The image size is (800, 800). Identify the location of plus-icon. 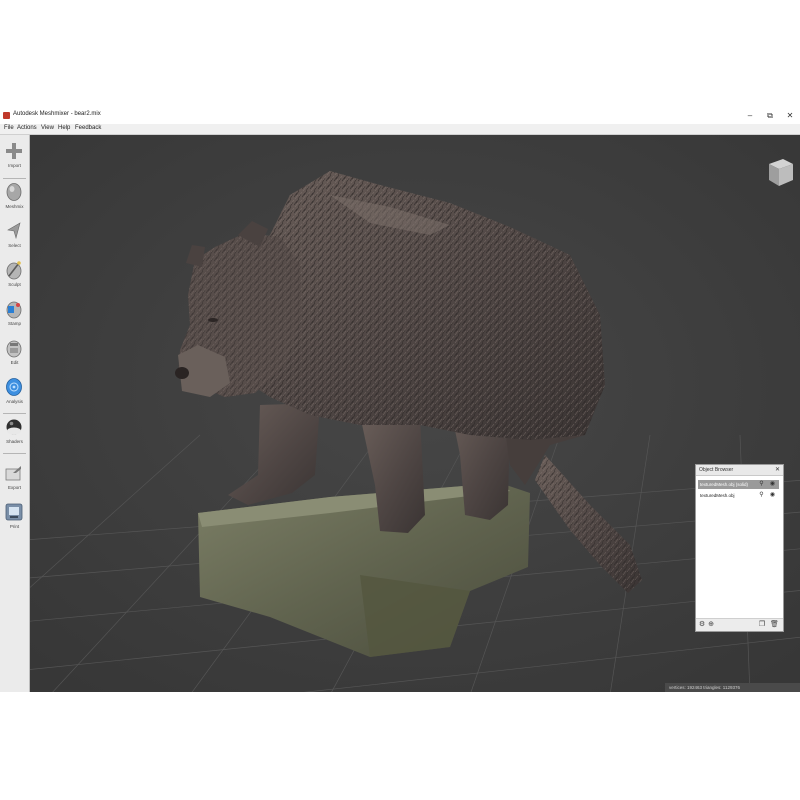
(14, 151).